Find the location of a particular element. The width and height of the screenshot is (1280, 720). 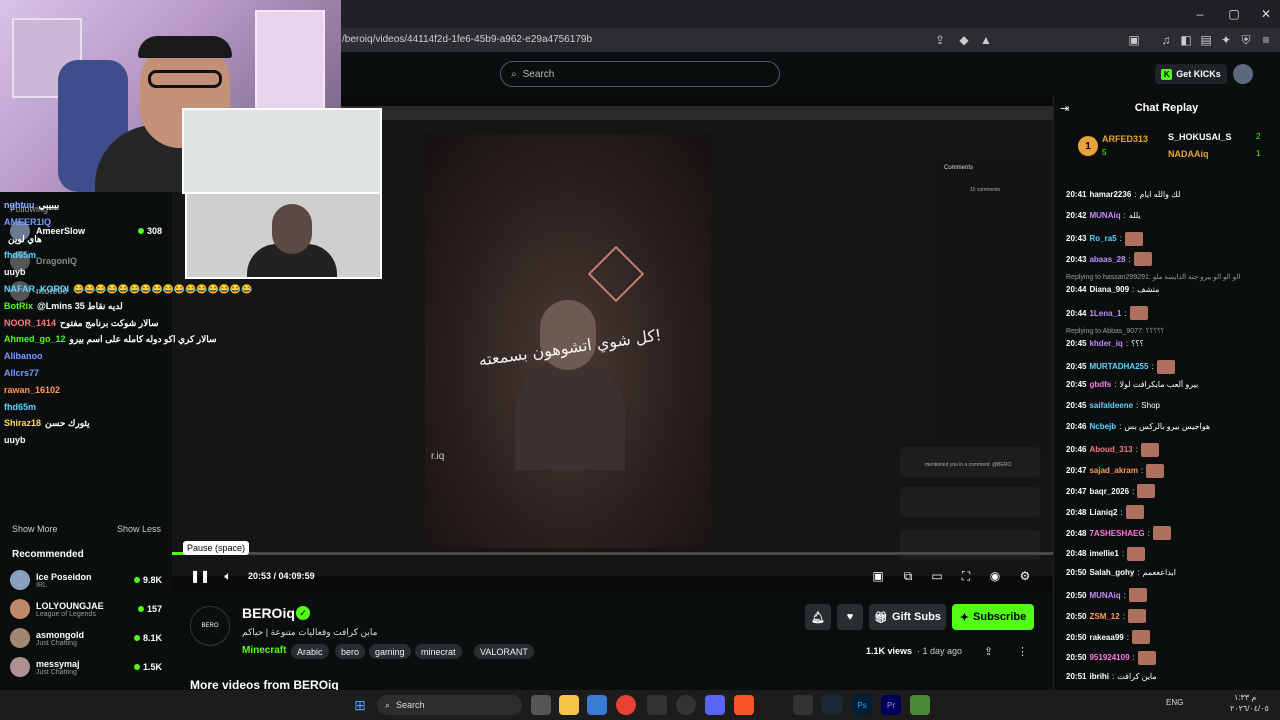

premiere-icon: Pr is located at coordinates (891, 705).